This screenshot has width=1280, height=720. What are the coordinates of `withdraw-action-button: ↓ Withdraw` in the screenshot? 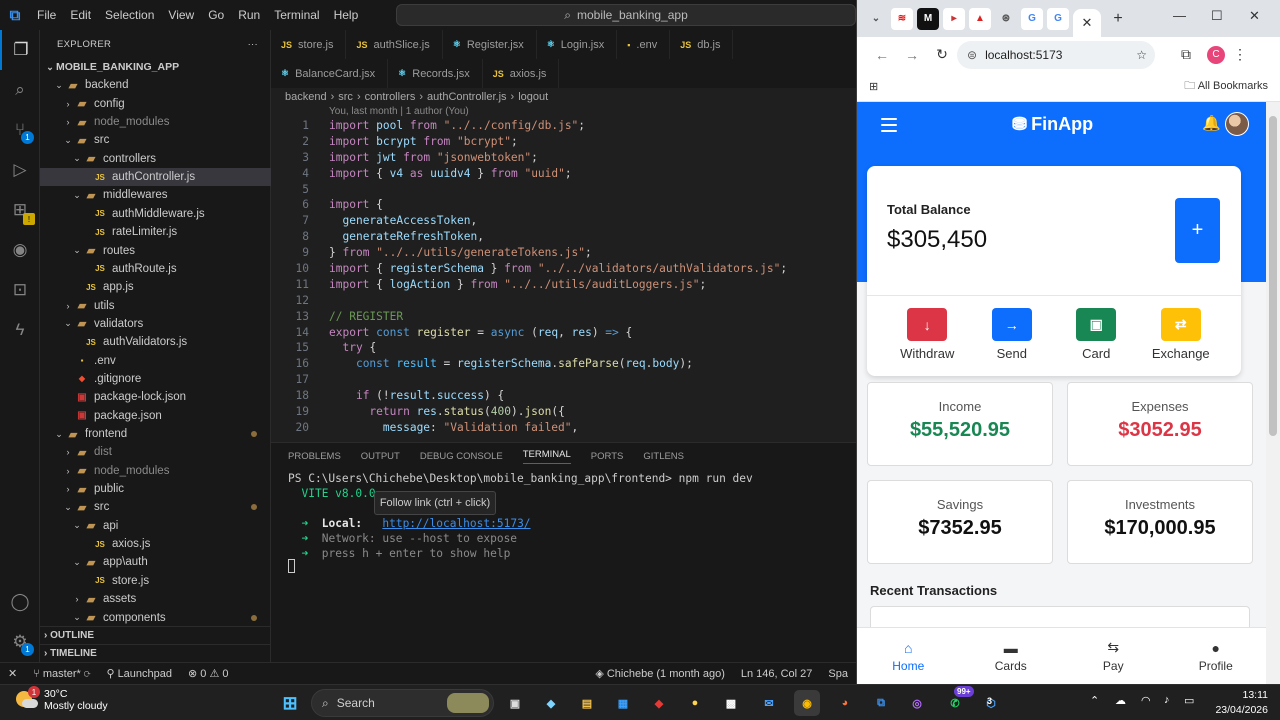 It's located at (927, 334).